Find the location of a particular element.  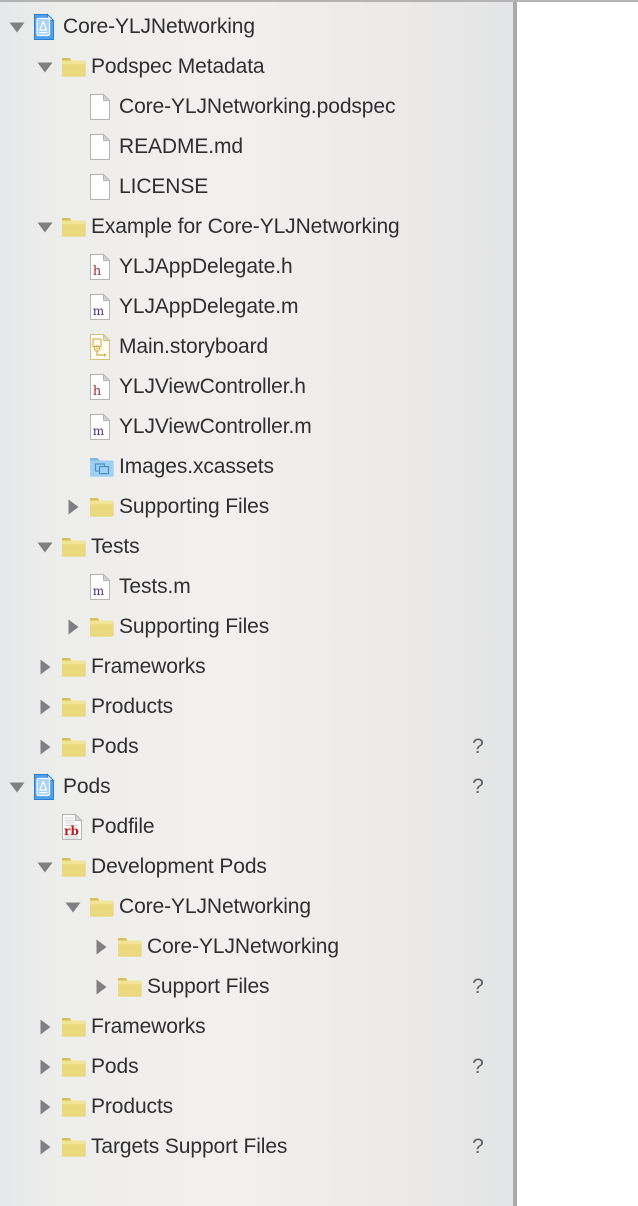

navigator-row: LICENSE is located at coordinates (256, 187).